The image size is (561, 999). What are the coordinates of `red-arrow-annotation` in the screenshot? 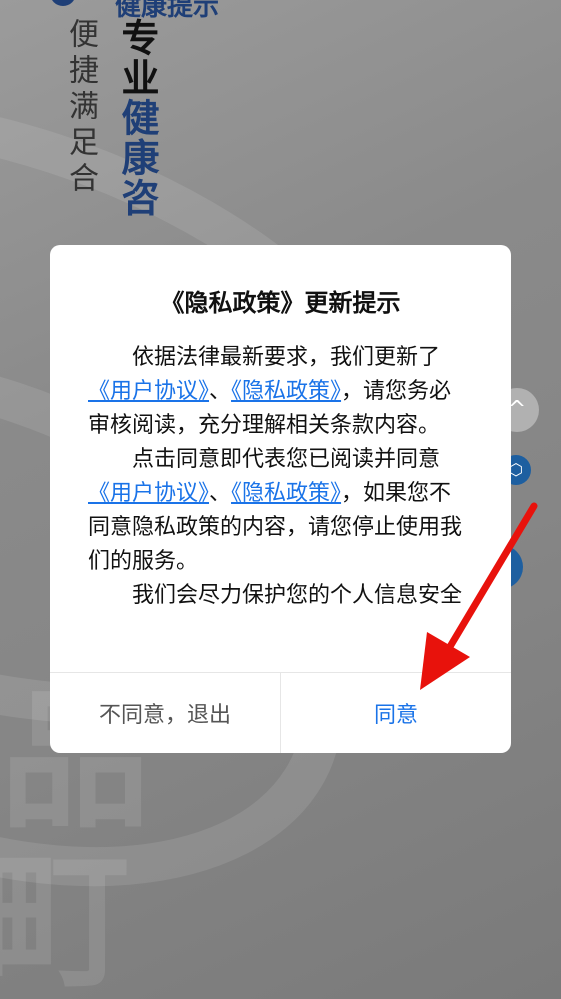 It's located at (479, 596).